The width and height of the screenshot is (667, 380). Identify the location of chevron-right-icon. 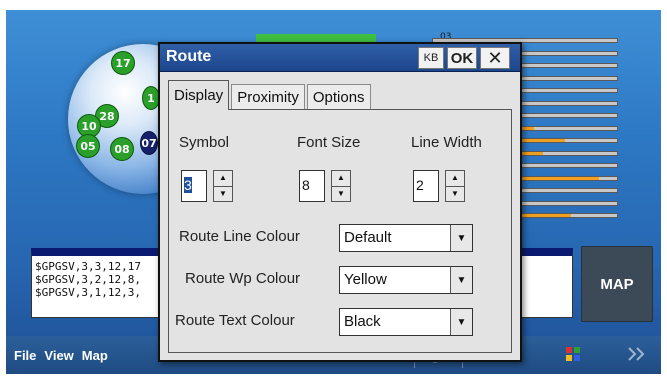
(637, 354).